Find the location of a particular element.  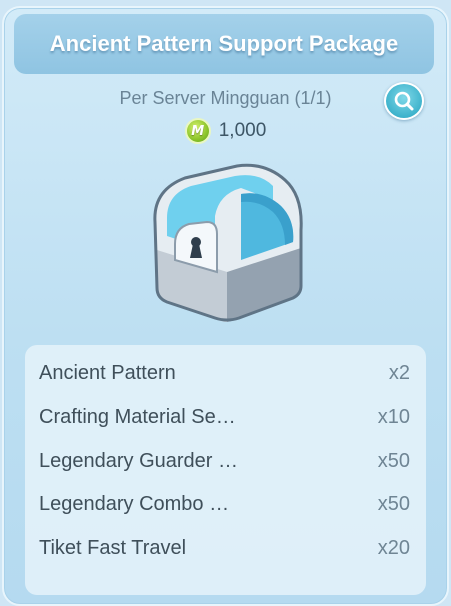

list-item: Legendary Combo … x50 is located at coordinates (224, 504).